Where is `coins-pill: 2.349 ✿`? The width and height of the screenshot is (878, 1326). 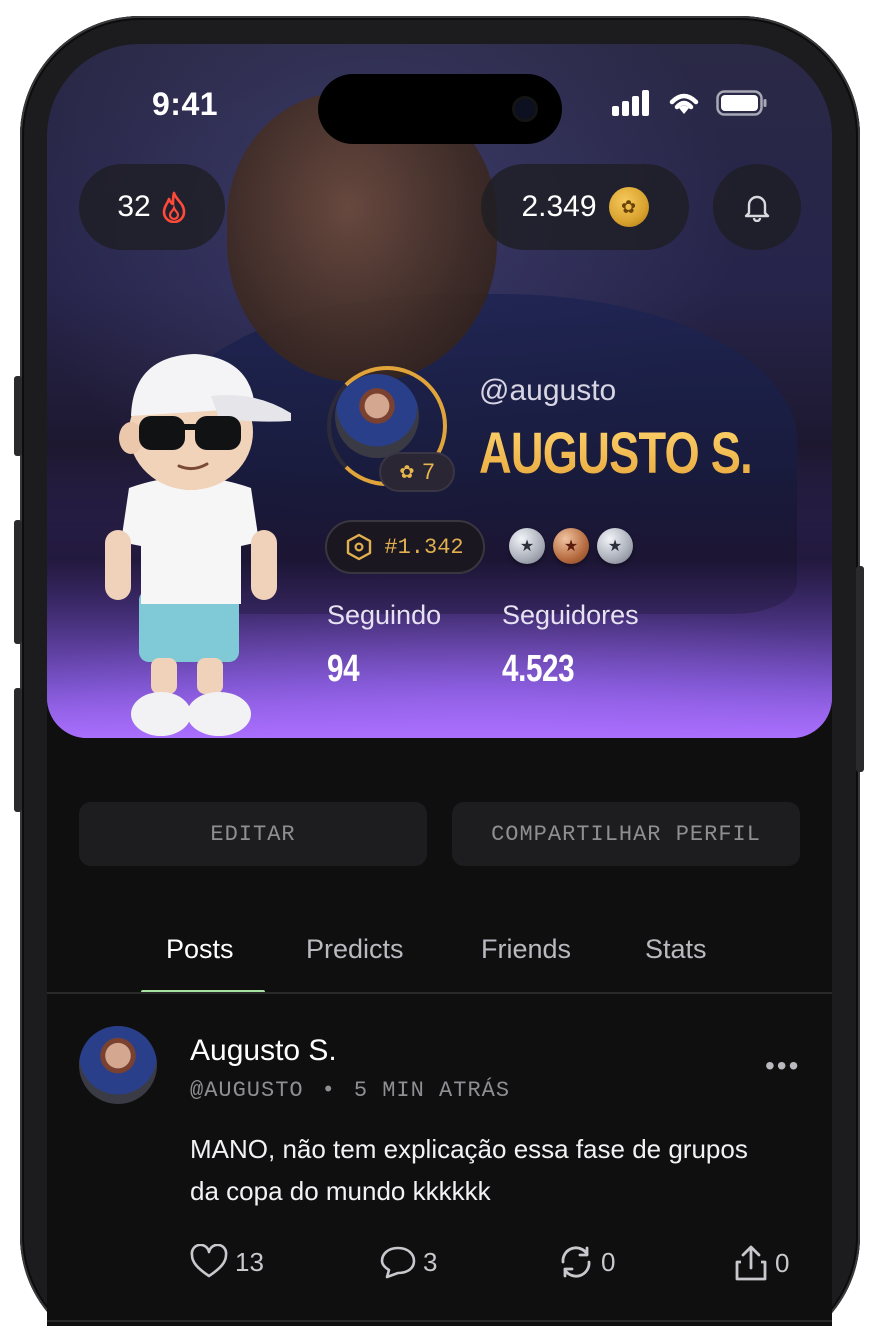 coins-pill: 2.349 ✿ is located at coordinates (585, 207).